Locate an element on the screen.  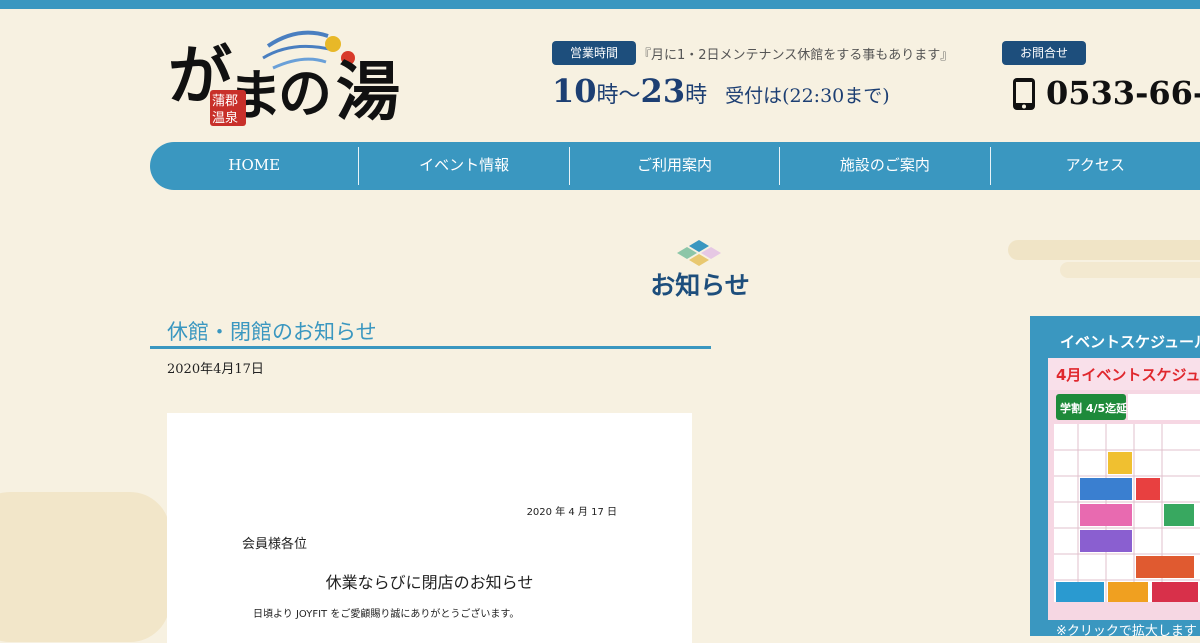
phone-number: 0533-66-41 is located at coordinates (1123, 93).